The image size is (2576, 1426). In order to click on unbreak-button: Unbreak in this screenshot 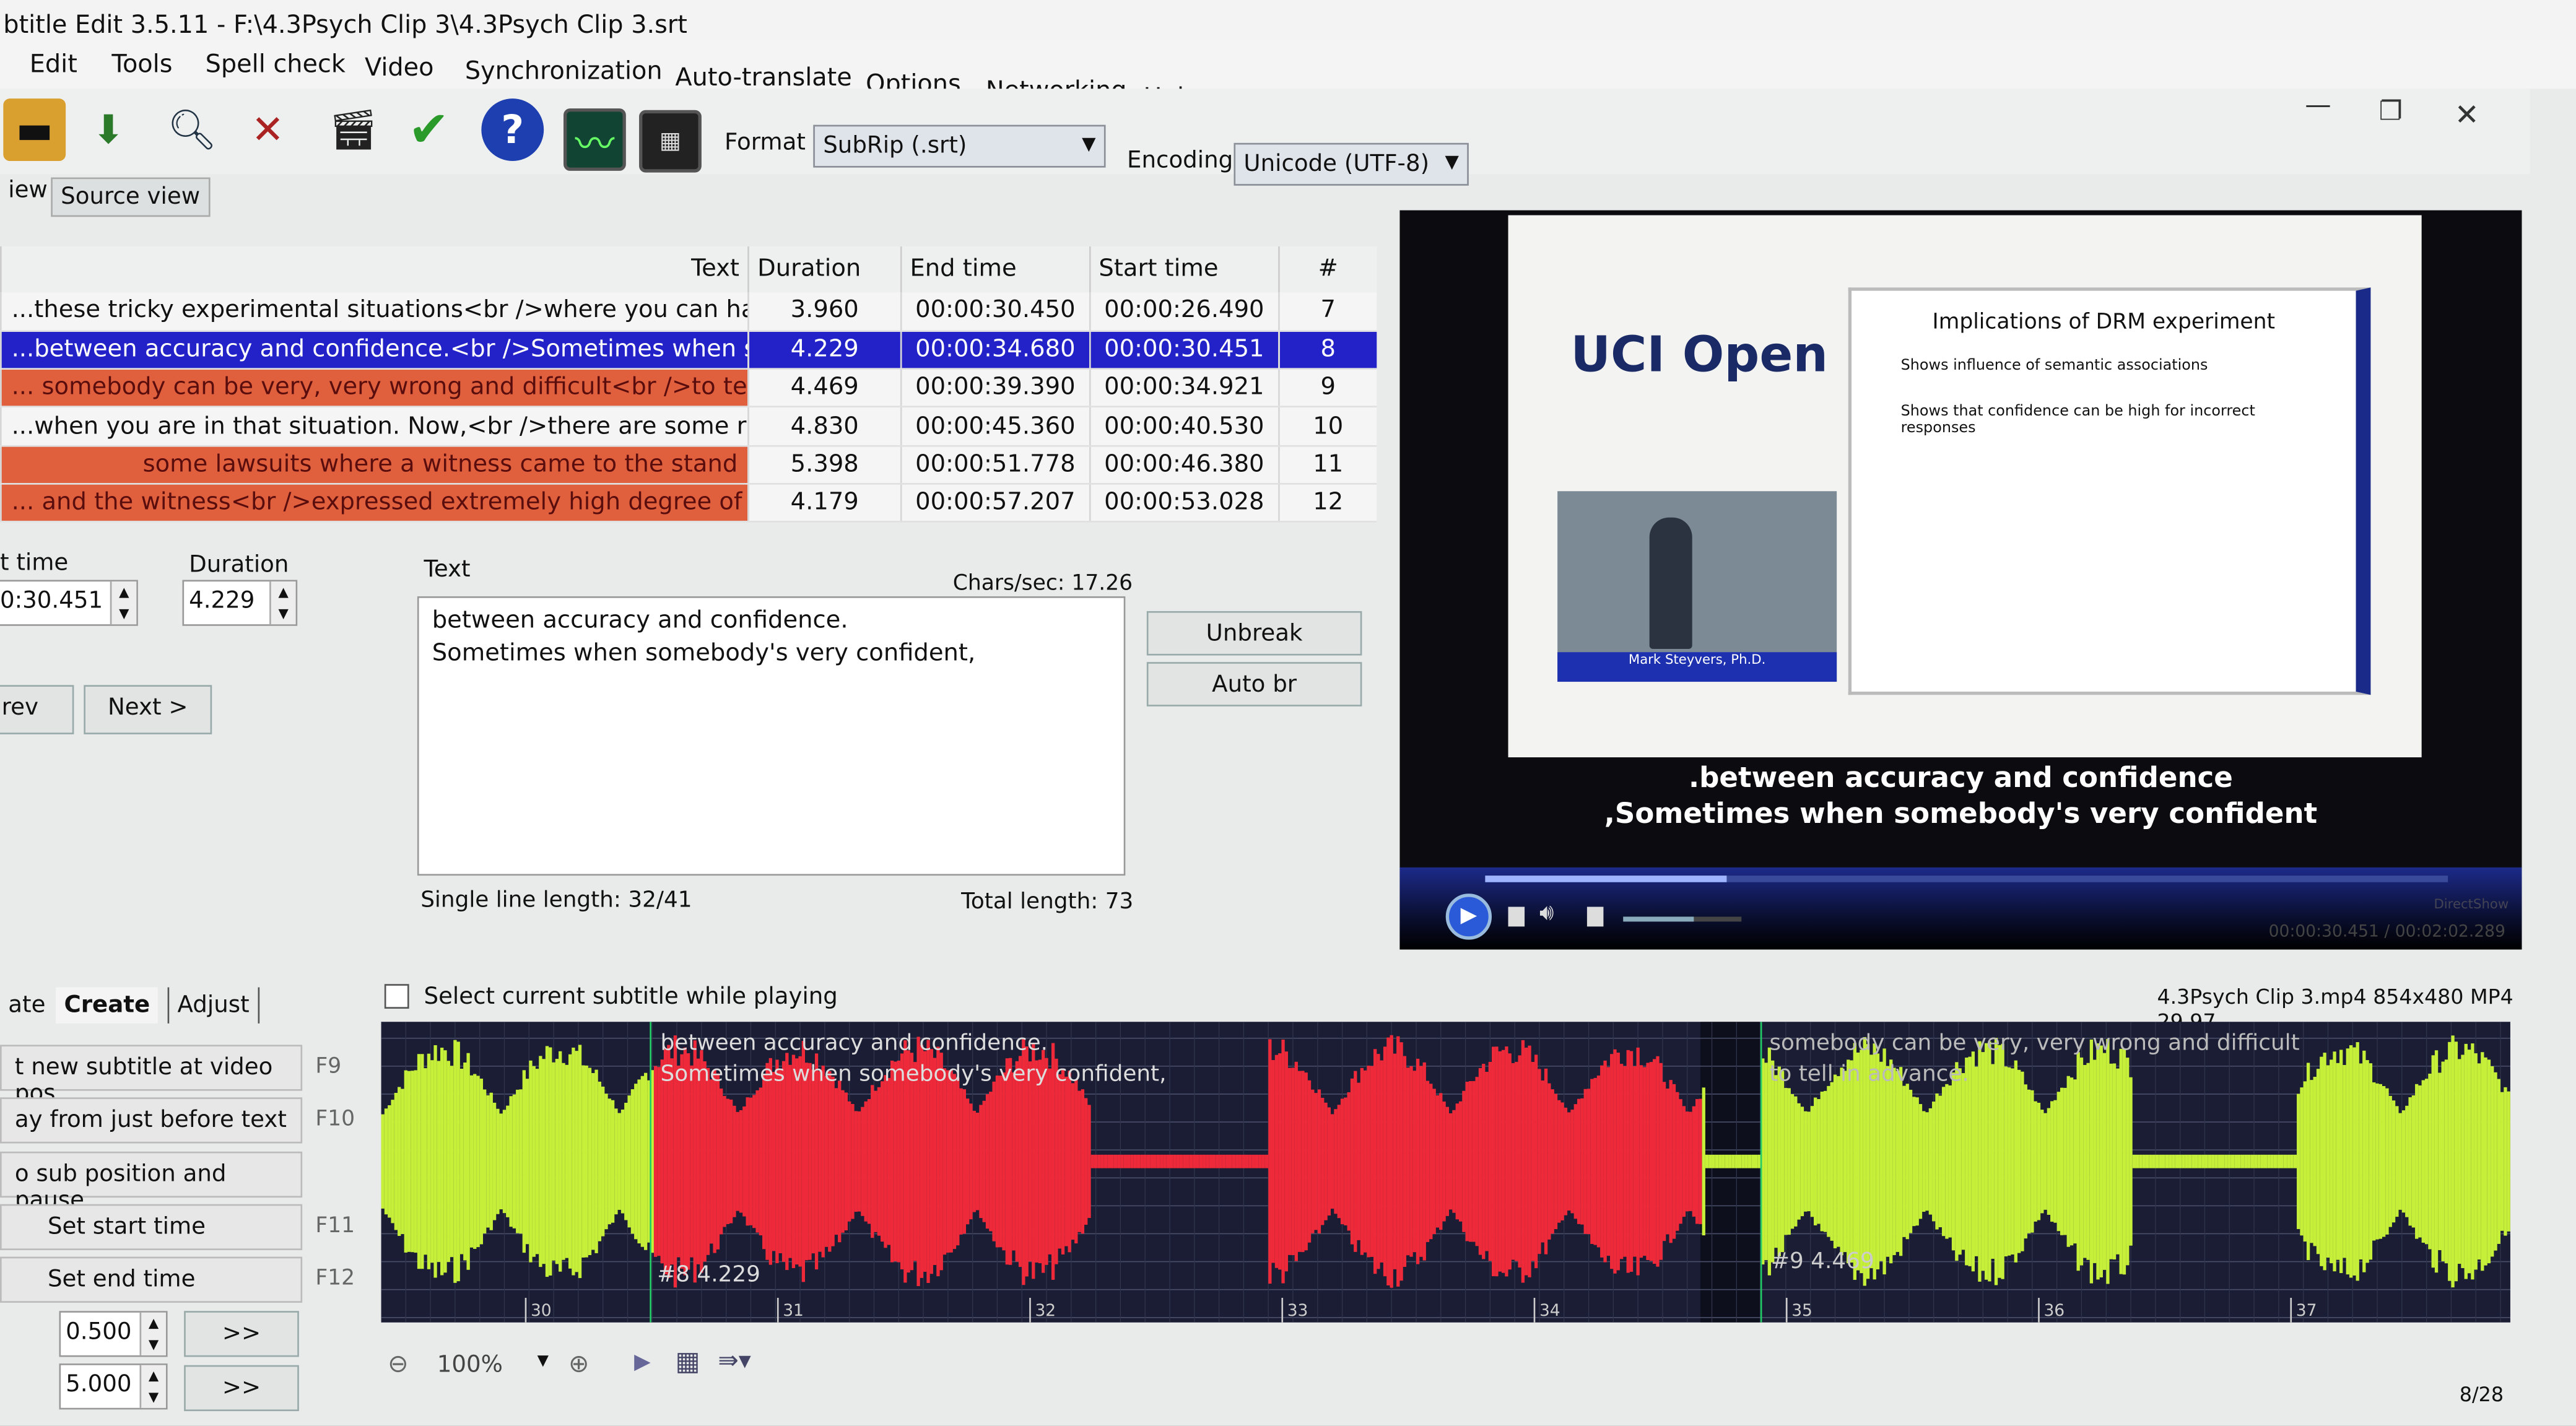, I will do `click(1254, 633)`.